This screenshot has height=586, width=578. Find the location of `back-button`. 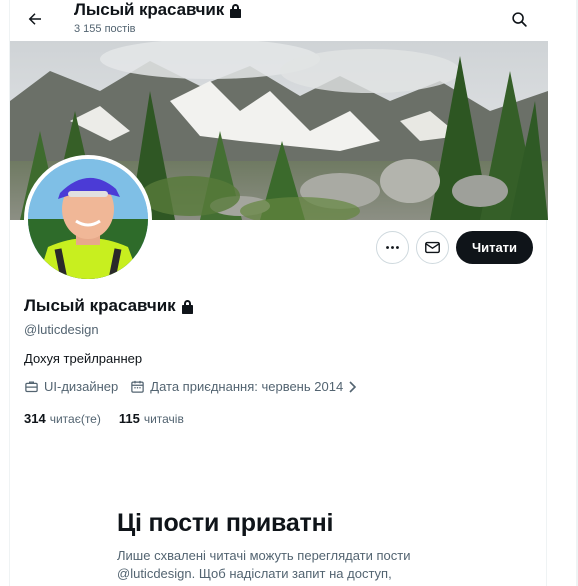

back-button is located at coordinates (35, 19).